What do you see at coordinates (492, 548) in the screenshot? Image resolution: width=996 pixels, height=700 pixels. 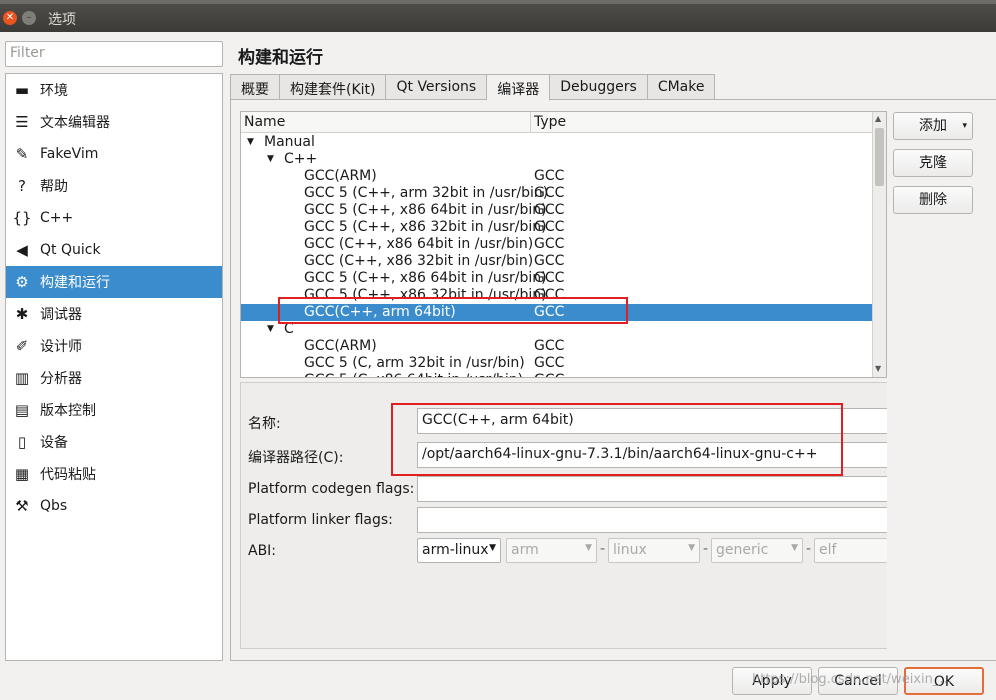 I see `dropdown-arrow-icon: ▼` at bounding box center [492, 548].